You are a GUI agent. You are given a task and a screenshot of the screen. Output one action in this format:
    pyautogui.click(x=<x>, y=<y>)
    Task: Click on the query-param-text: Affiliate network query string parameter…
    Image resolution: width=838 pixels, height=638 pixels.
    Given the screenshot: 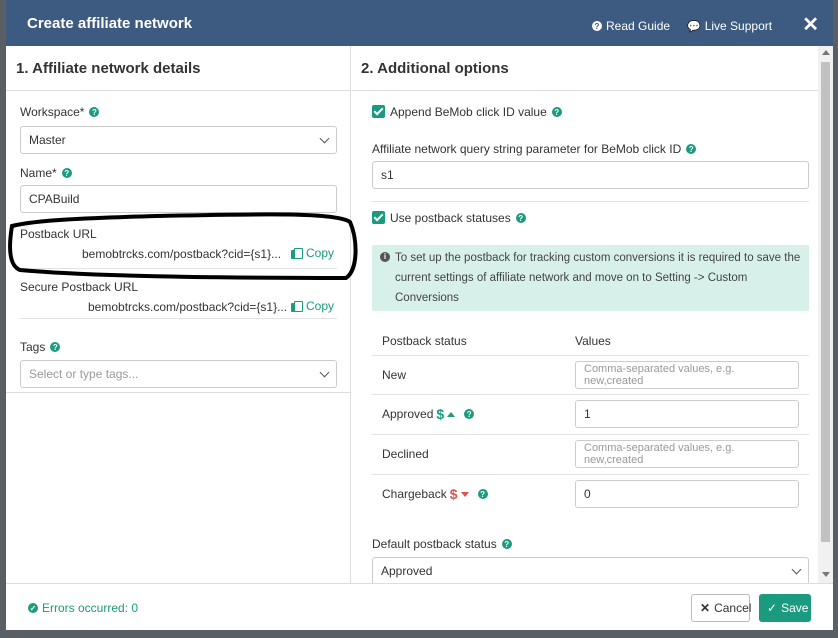 What is the action you would take?
    pyautogui.click(x=527, y=149)
    